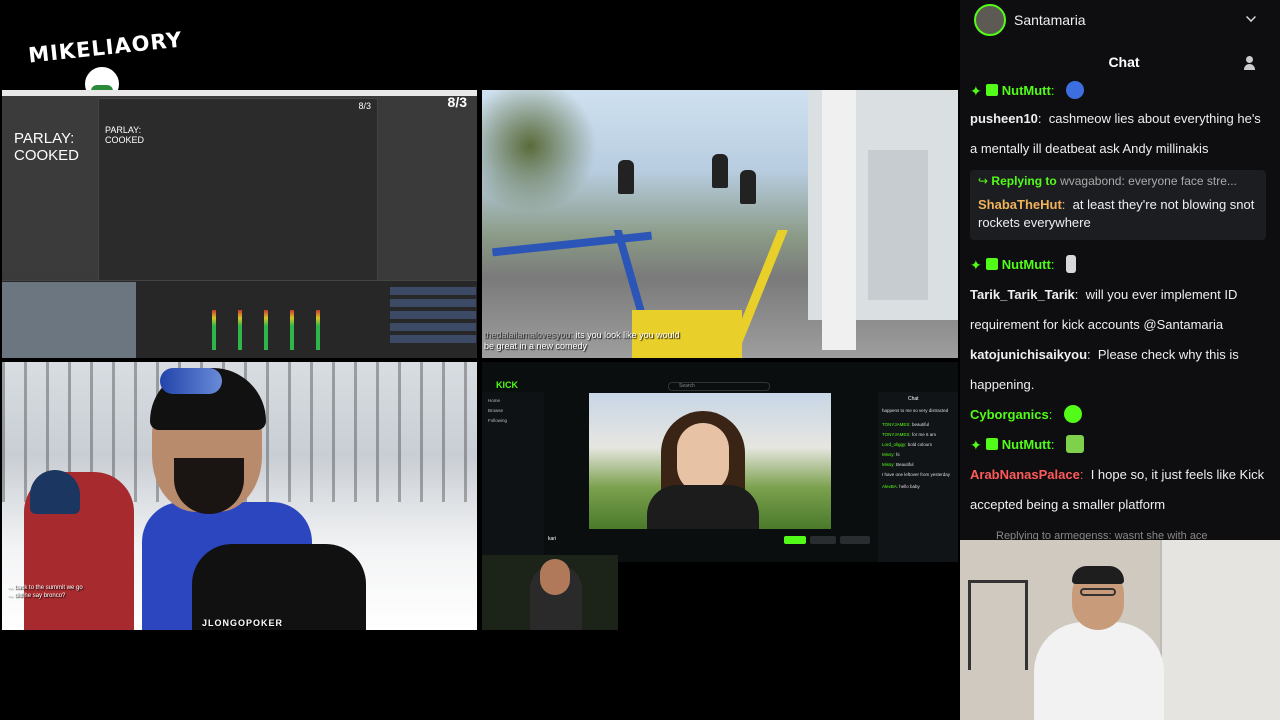 This screenshot has height=720, width=1280. I want to click on channel-avatar, so click(990, 20).